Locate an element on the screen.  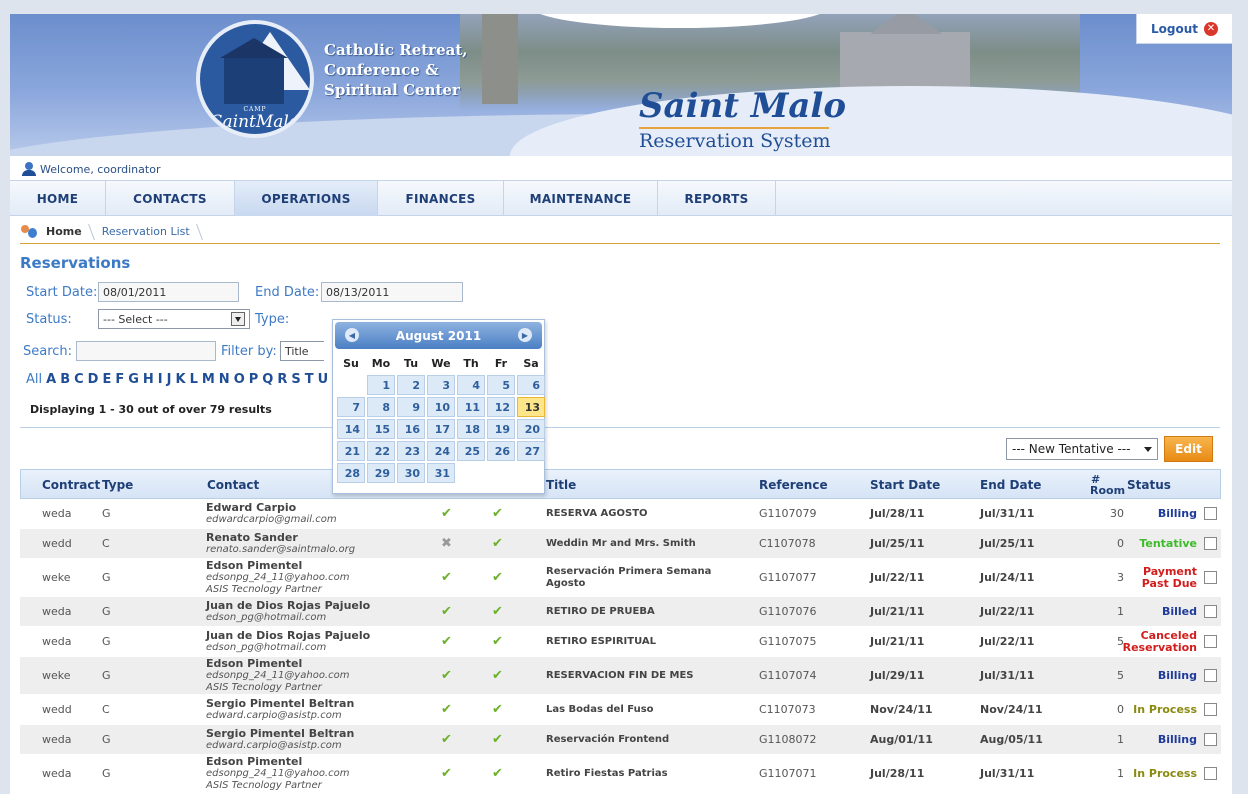
nav-contacts: CONTACTS is located at coordinates (170, 198).